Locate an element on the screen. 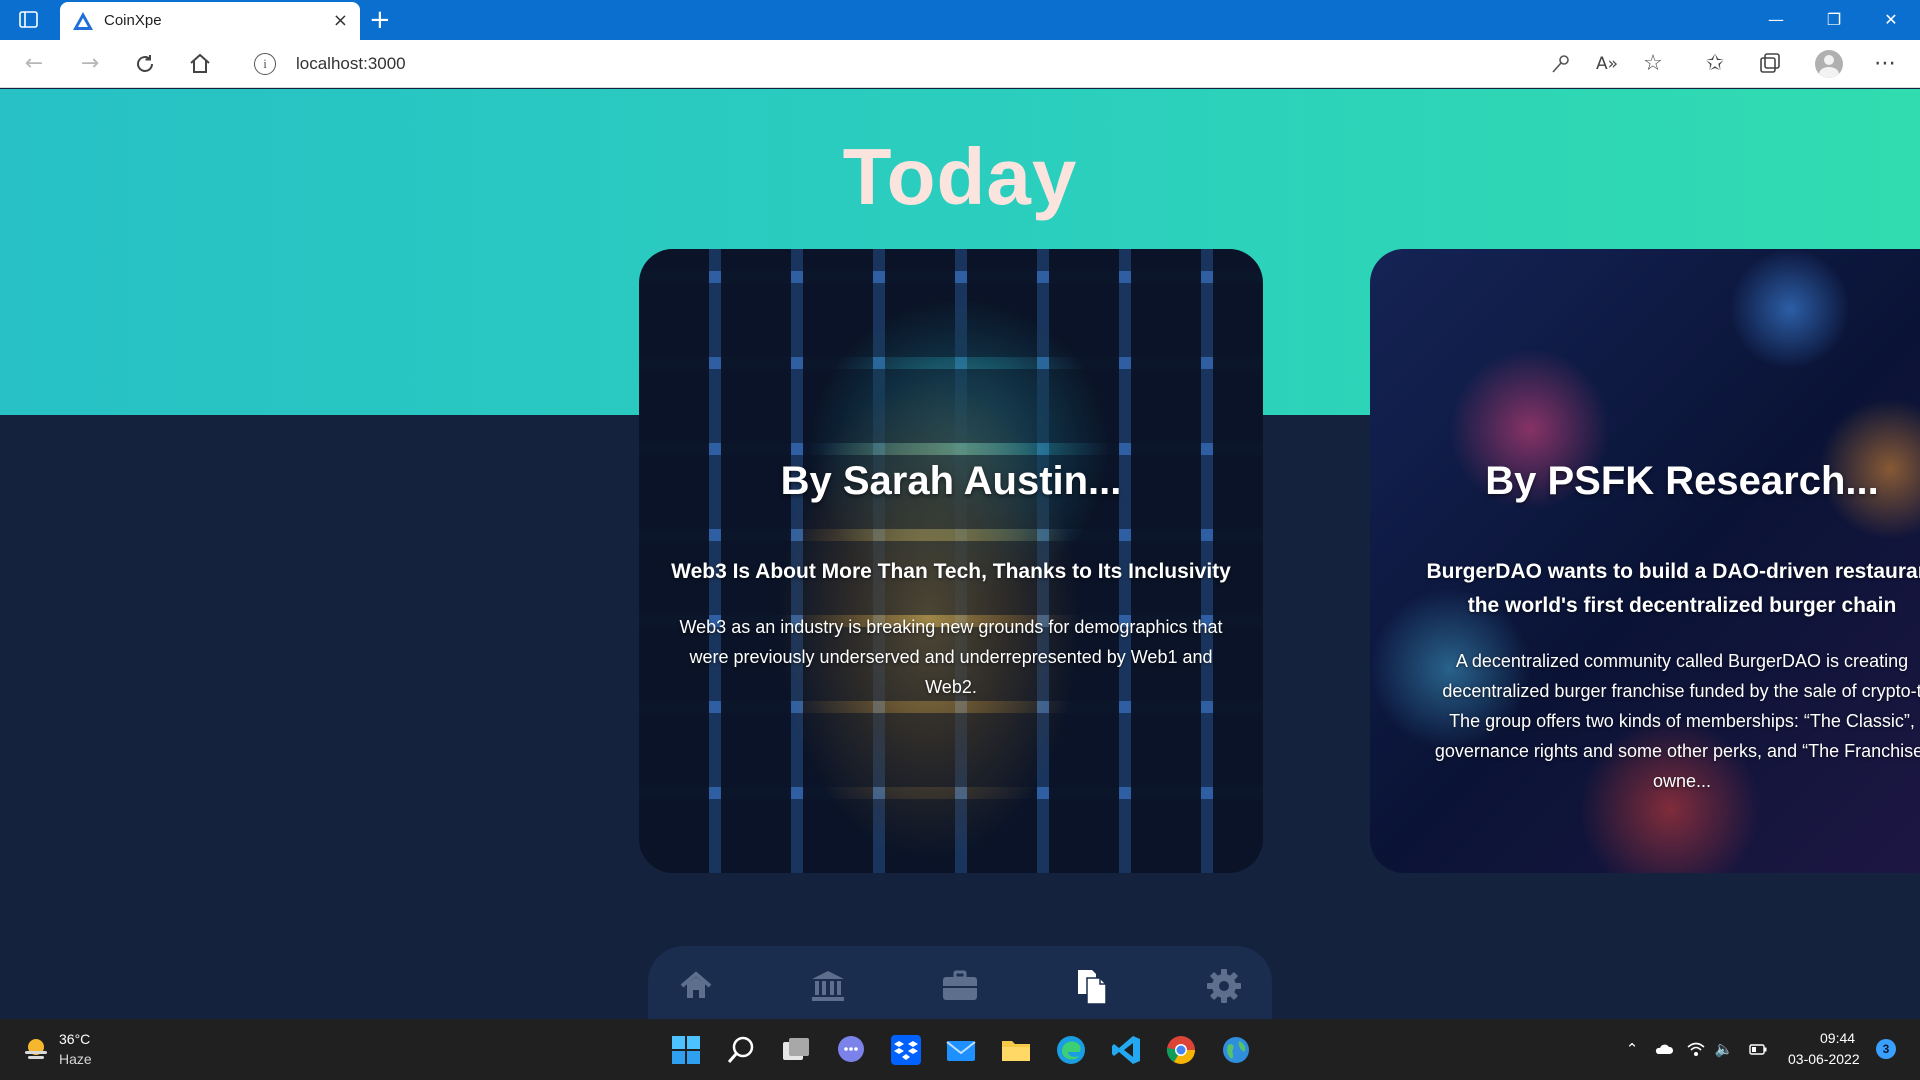 Image resolution: width=1920 pixels, height=1080 pixels. gear-icon is located at coordinates (1224, 986).